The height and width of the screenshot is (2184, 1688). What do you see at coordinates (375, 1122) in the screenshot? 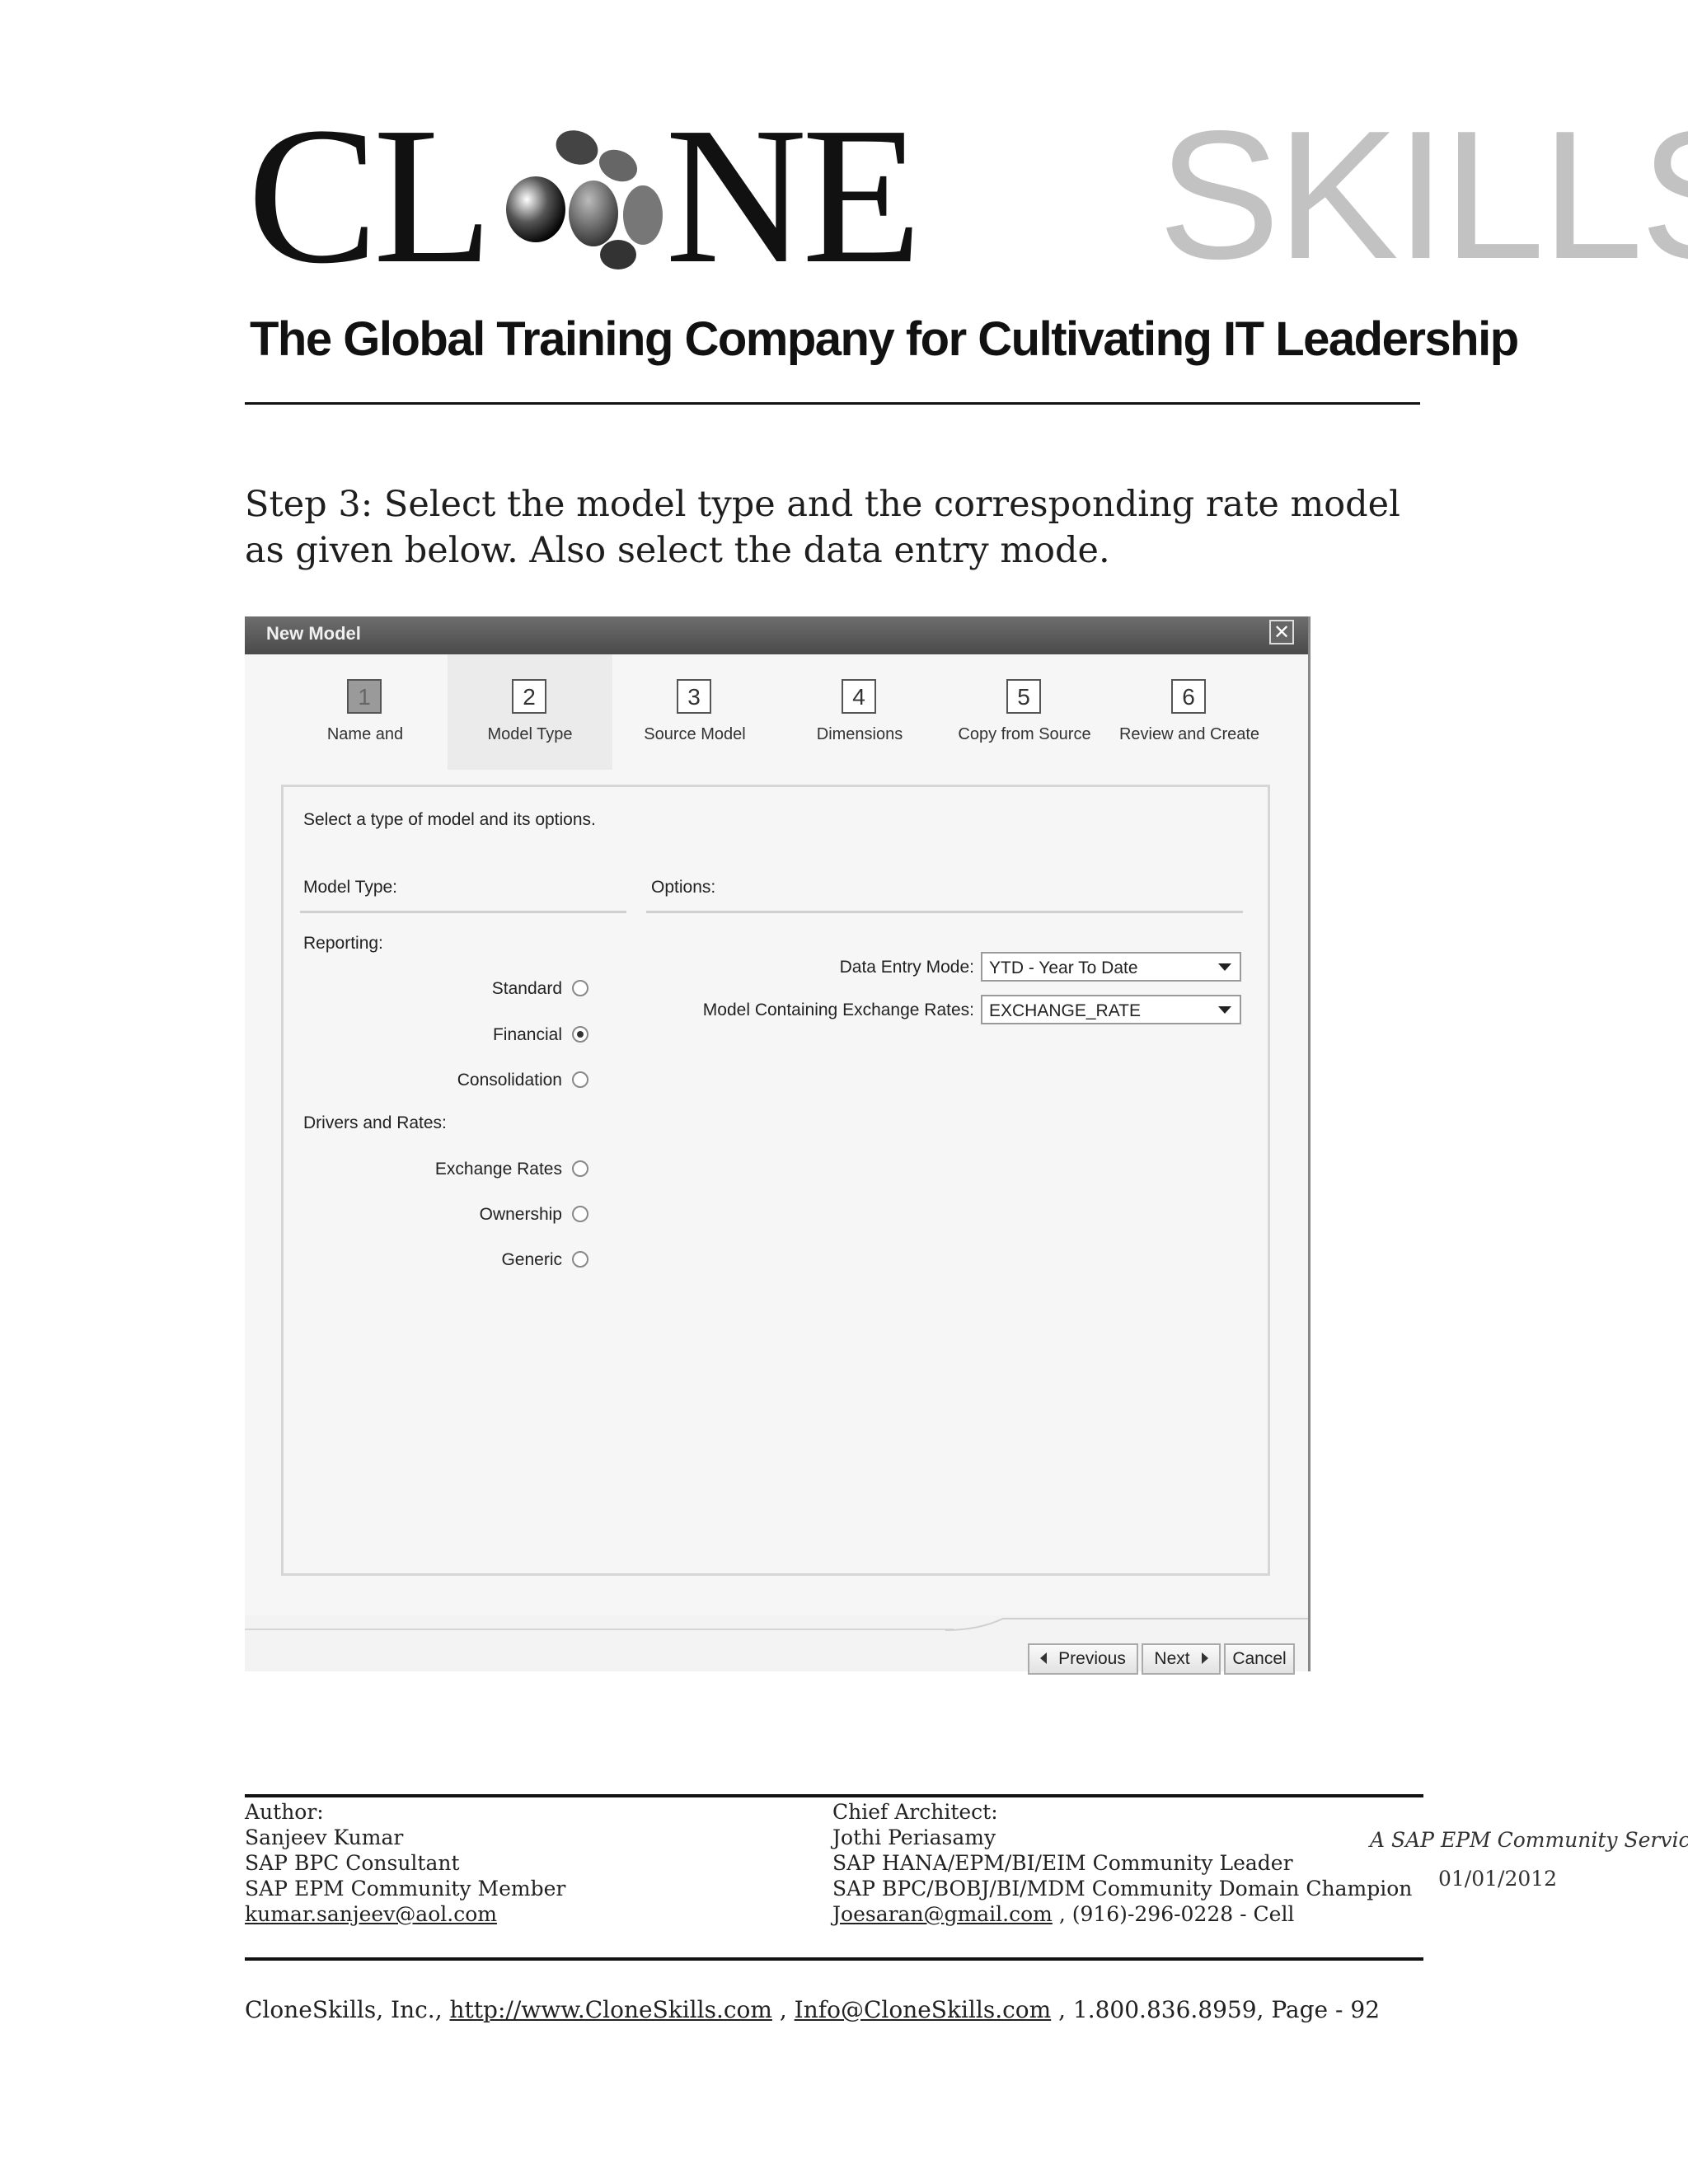
I see `drivers-group-label: Drivers and Rates:` at bounding box center [375, 1122].